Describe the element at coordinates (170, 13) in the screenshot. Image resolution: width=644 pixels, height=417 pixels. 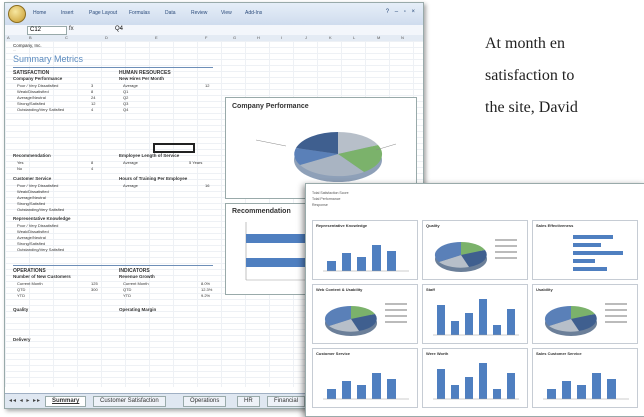
I see `ribbon-tab-data: Data` at that location.